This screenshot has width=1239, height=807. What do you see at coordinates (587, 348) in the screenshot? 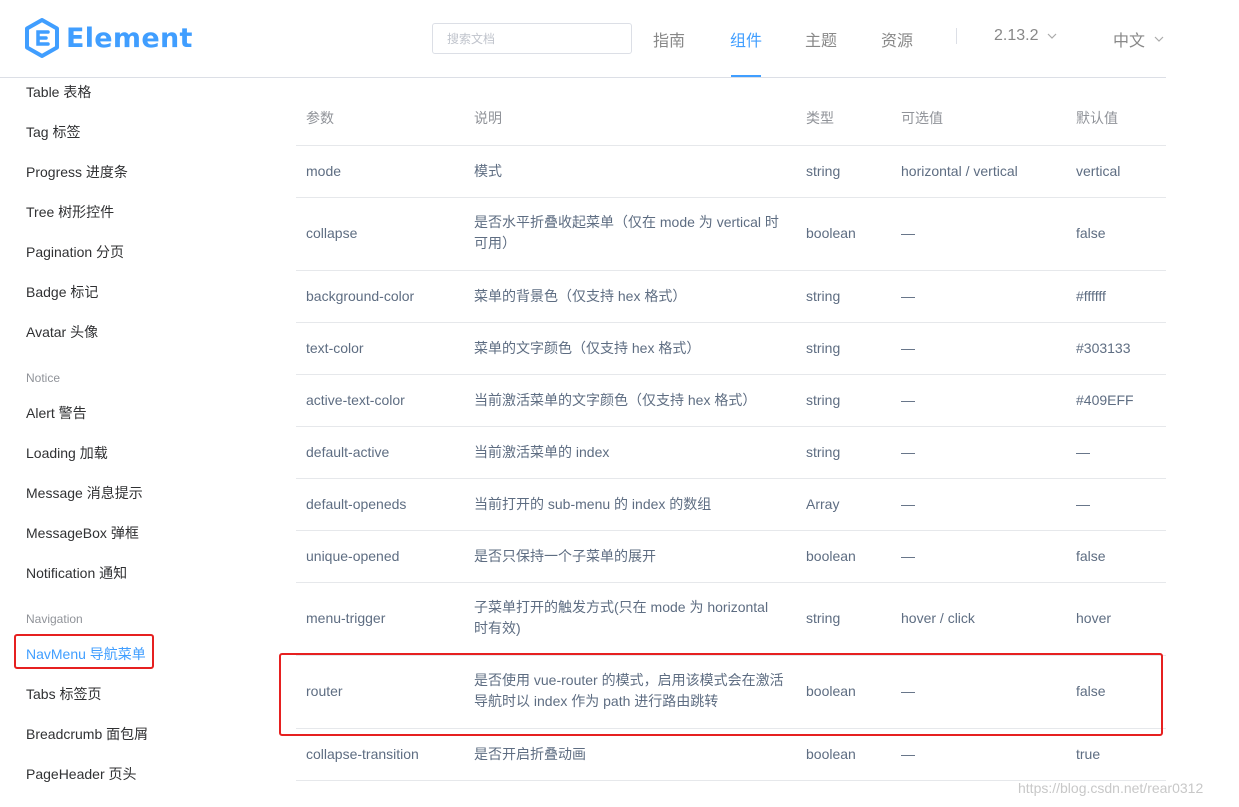
I see `desc-cell: 菜单的文字颜色（仅支持 hex 格式）` at bounding box center [587, 348].